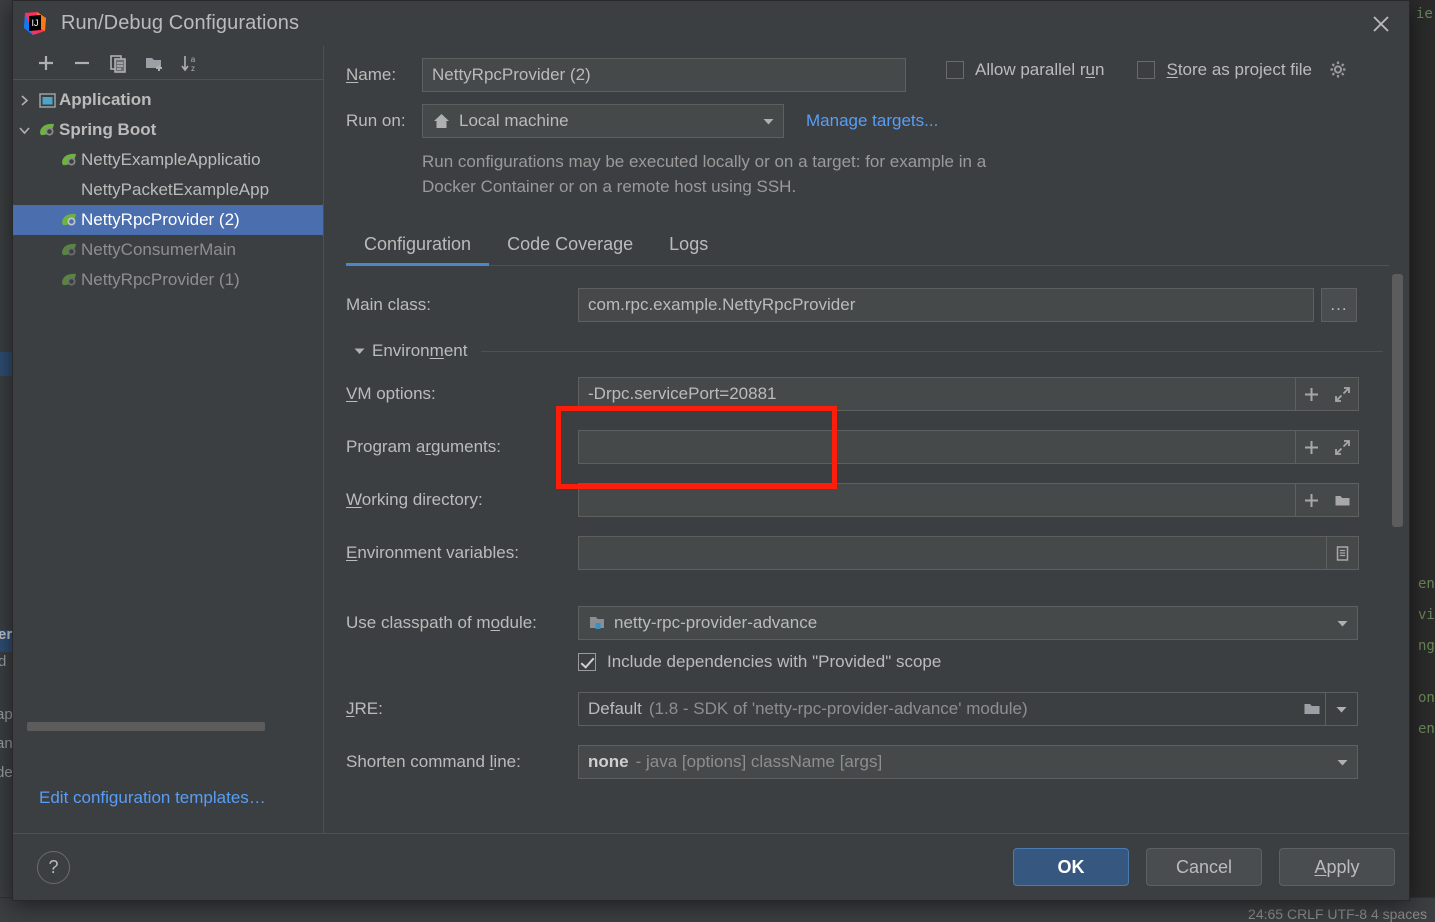 The image size is (1435, 922). What do you see at coordinates (6, 772) in the screenshot?
I see `background-text-fragment: de` at bounding box center [6, 772].